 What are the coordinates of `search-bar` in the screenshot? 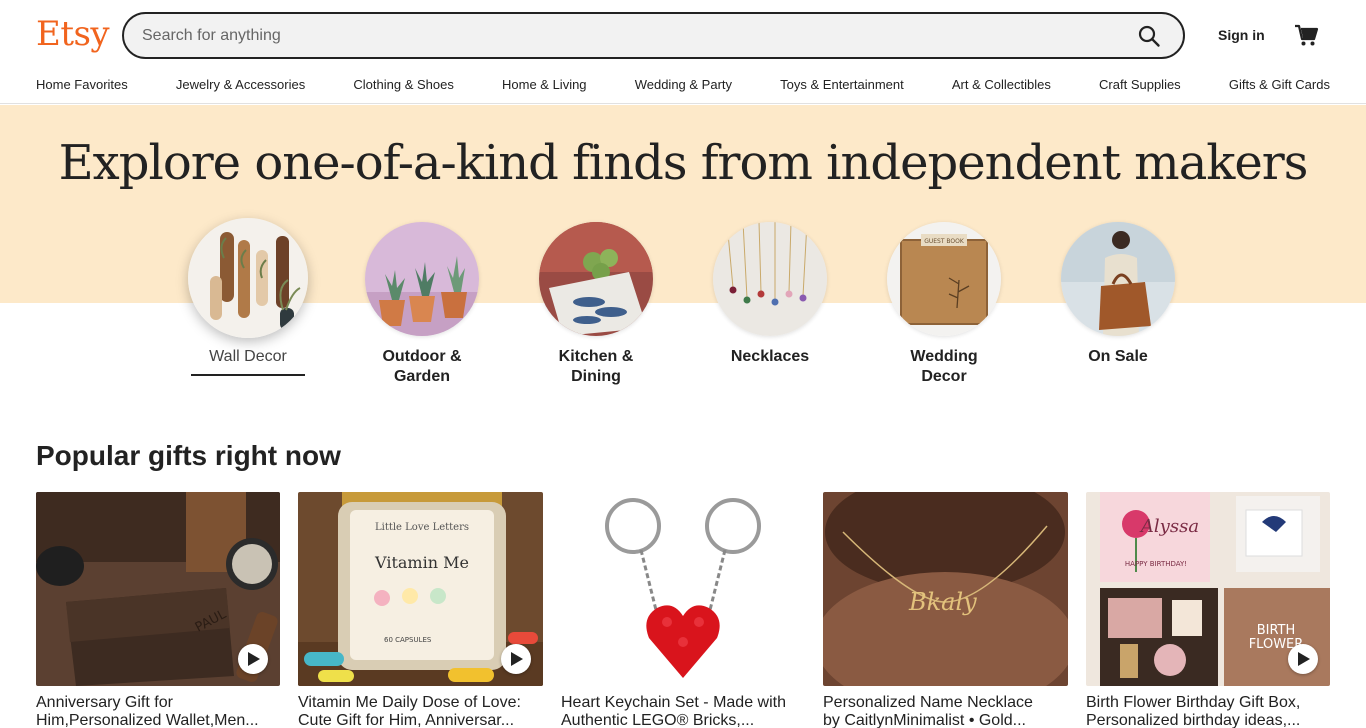 It's located at (653, 35).